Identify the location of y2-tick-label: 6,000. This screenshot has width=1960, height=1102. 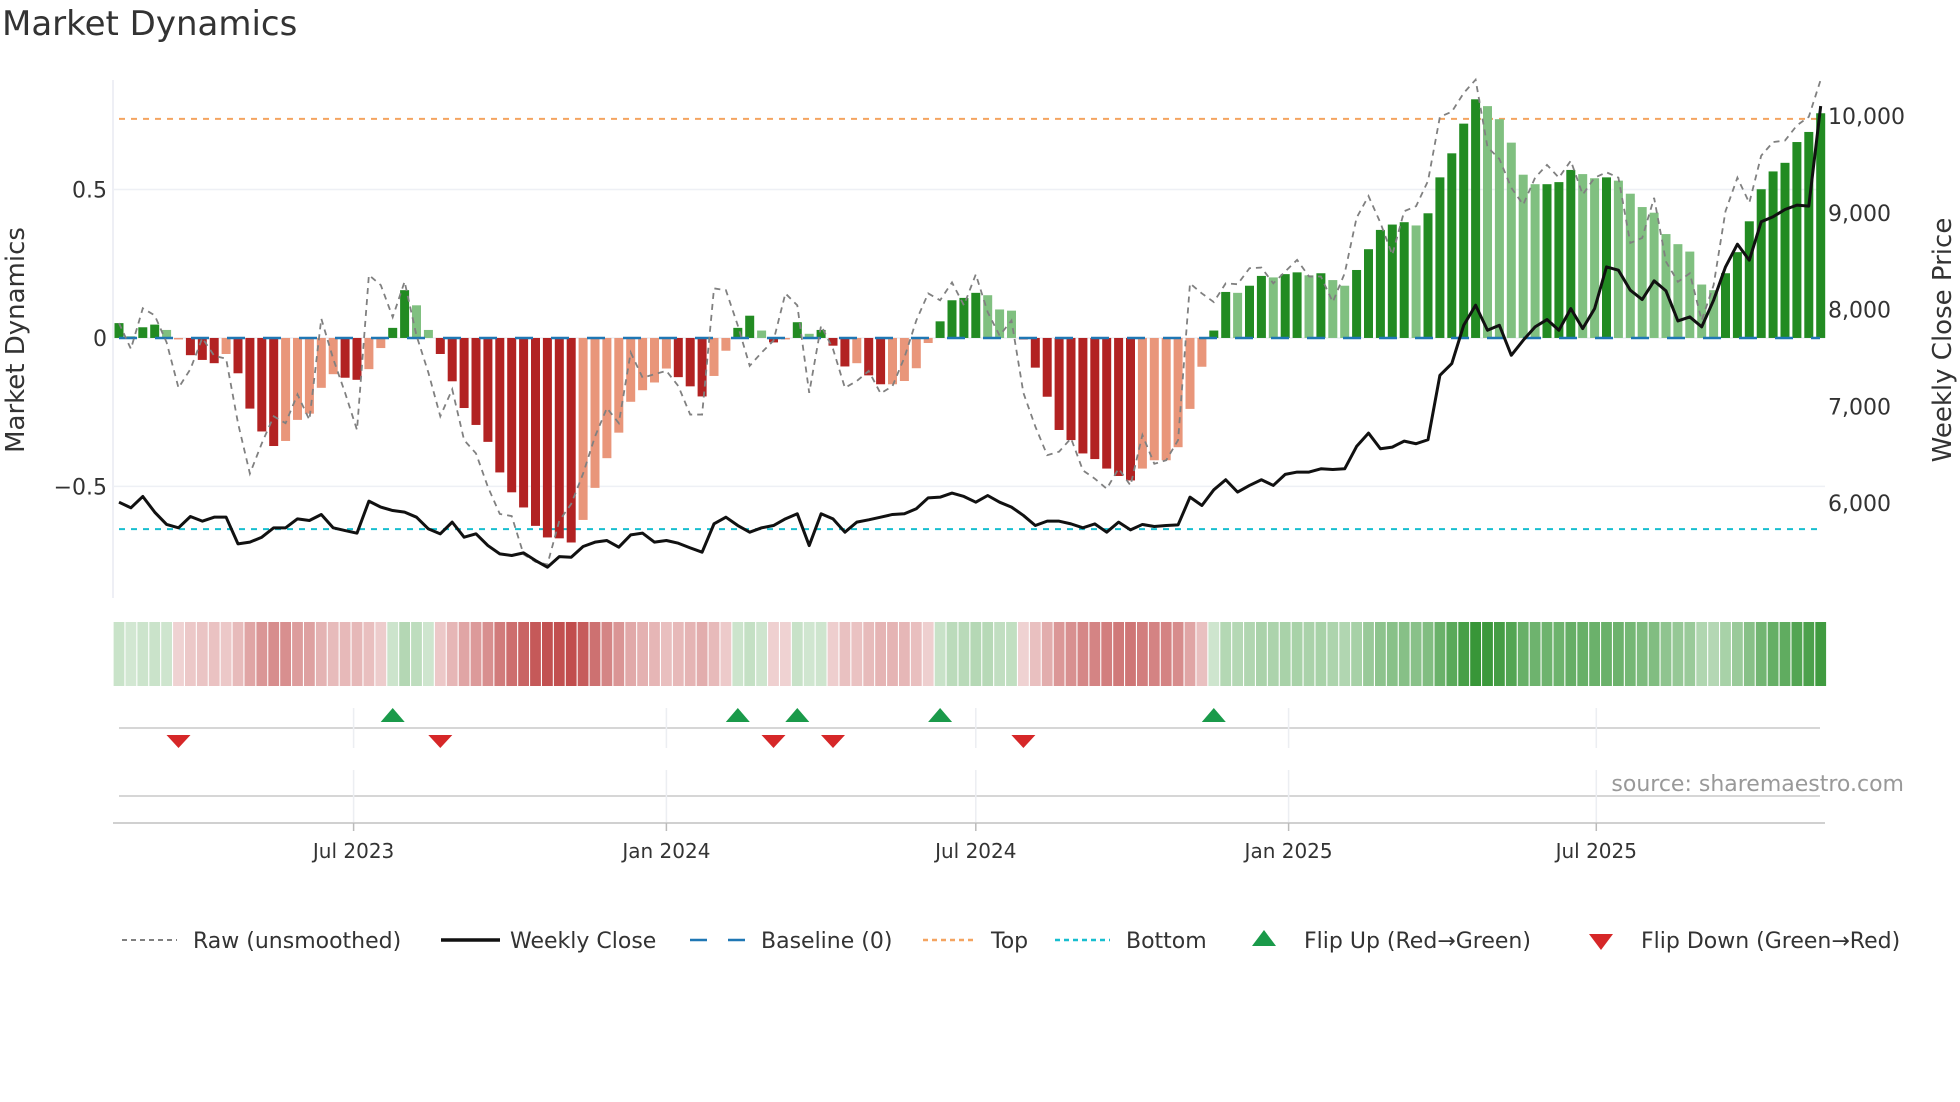
(1859, 504).